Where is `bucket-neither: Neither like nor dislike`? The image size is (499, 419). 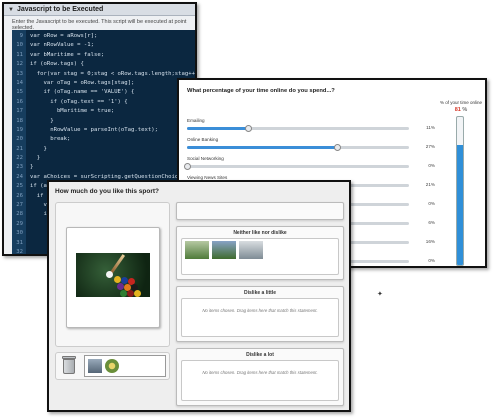
bucket-neither: Neither like nor dislike is located at coordinates (260, 253).